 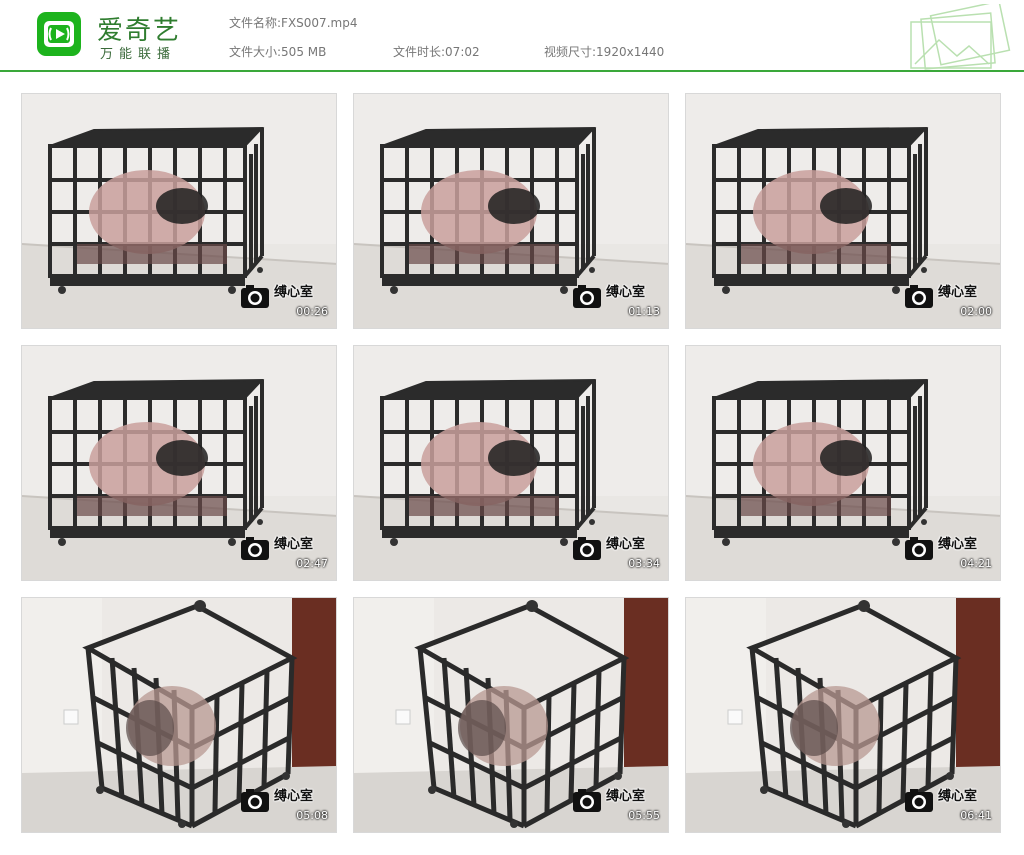 What do you see at coordinates (419, 52) in the screenshot?
I see `file-duration-label: 文件时长:` at bounding box center [419, 52].